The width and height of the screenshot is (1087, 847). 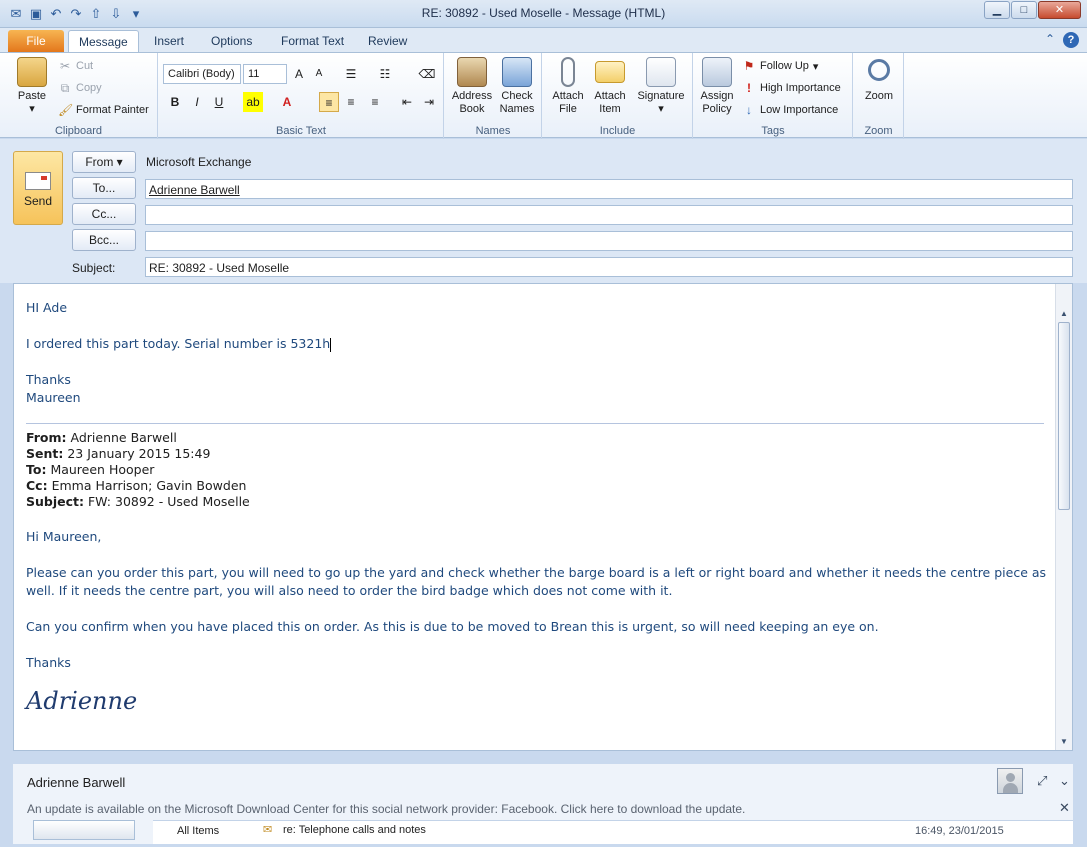 I want to click on maximize-button: □, so click(x=1024, y=10).